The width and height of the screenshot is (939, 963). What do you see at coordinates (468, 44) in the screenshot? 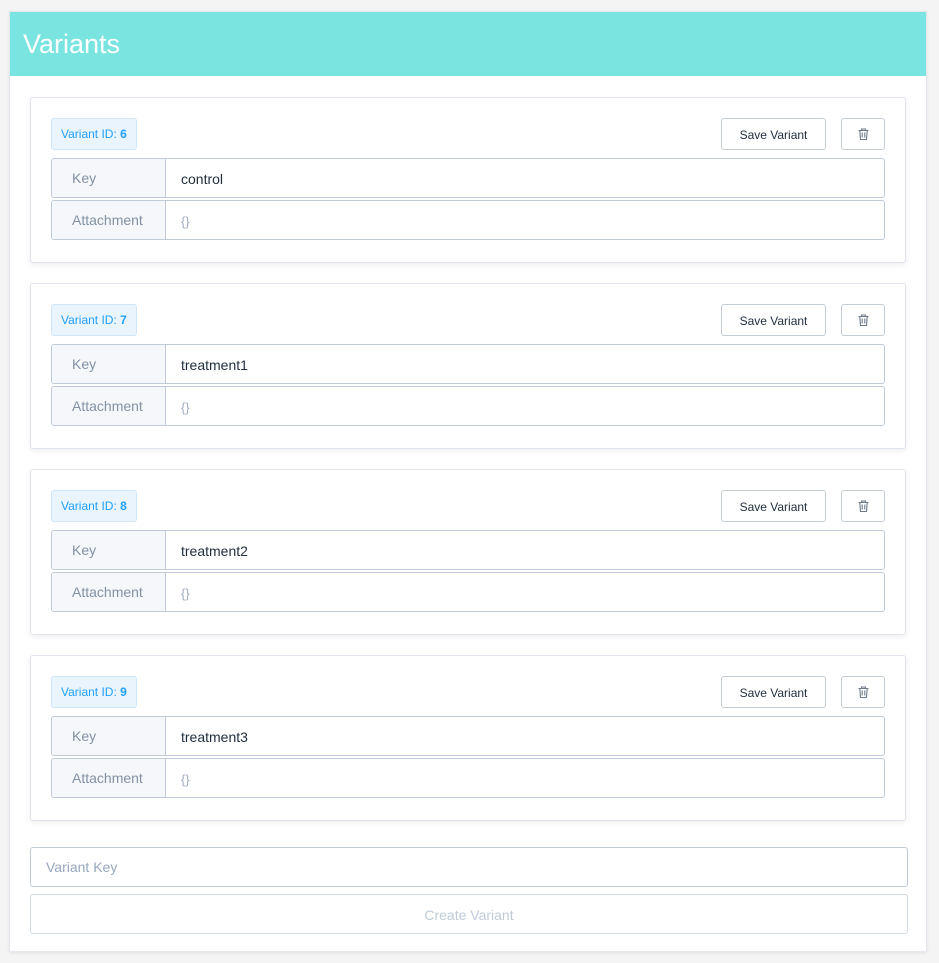
I see `panel-title: Variants` at bounding box center [468, 44].